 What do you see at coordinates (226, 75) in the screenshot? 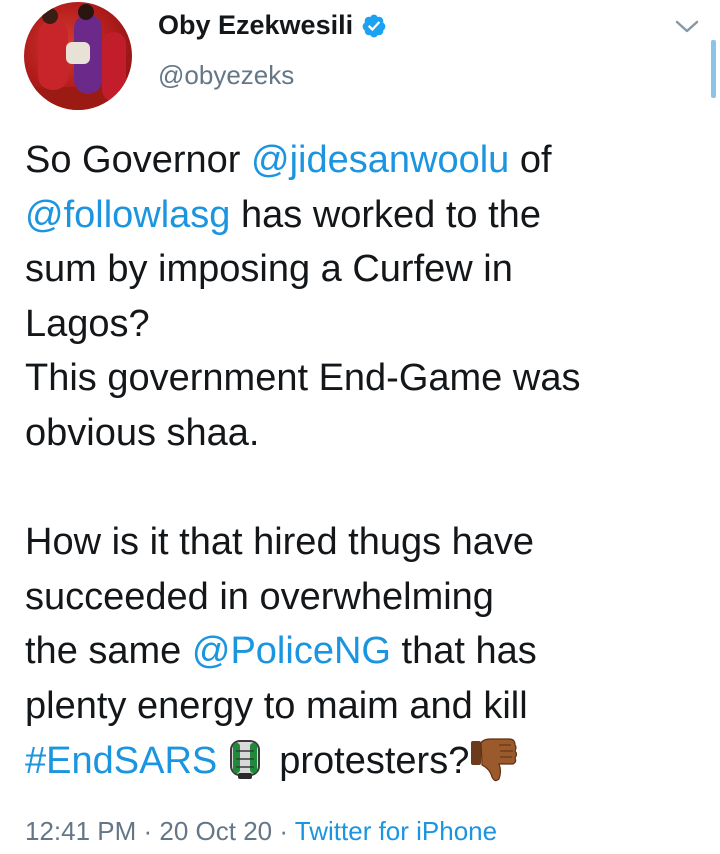
I see `user-handle: @obyezeks` at bounding box center [226, 75].